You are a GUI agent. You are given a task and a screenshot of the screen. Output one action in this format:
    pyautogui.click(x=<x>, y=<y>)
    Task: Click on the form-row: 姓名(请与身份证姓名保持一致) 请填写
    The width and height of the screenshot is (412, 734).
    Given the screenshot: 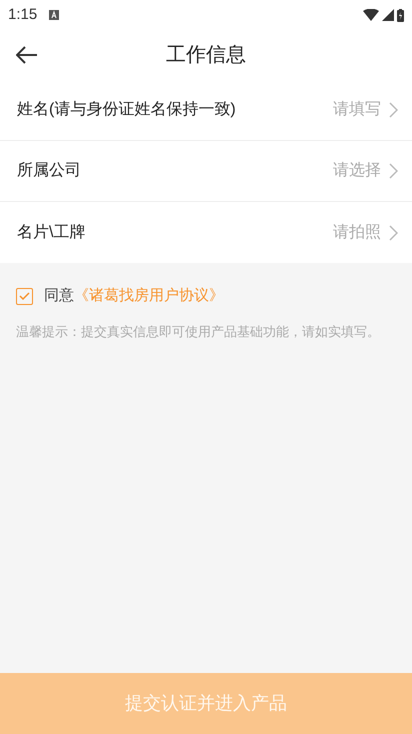 What is the action you would take?
    pyautogui.click(x=206, y=110)
    